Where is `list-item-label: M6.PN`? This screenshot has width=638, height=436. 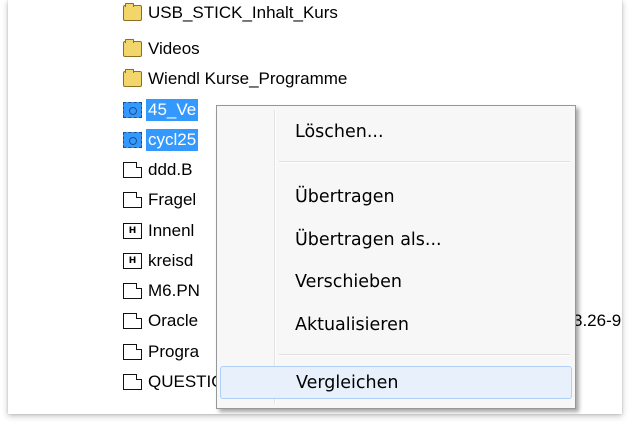
list-item-label: M6.PN is located at coordinates (174, 290).